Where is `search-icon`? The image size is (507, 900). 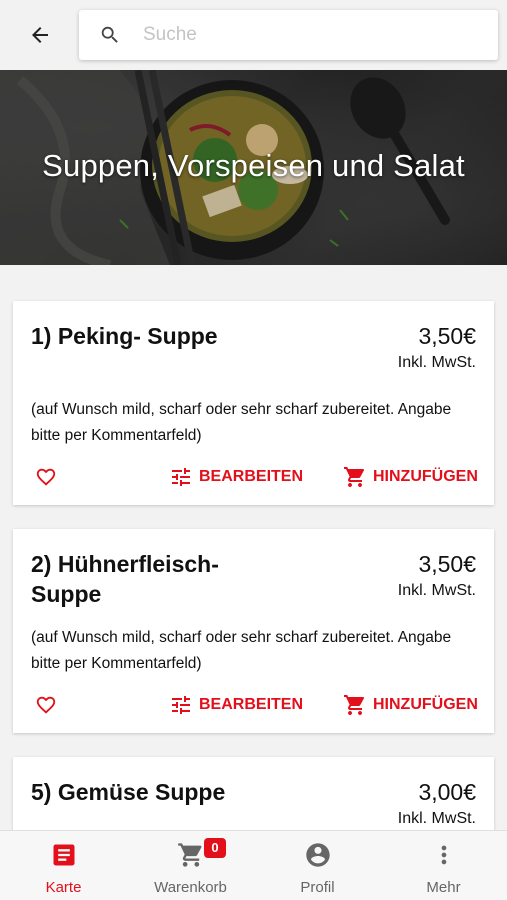
search-icon is located at coordinates (109, 34).